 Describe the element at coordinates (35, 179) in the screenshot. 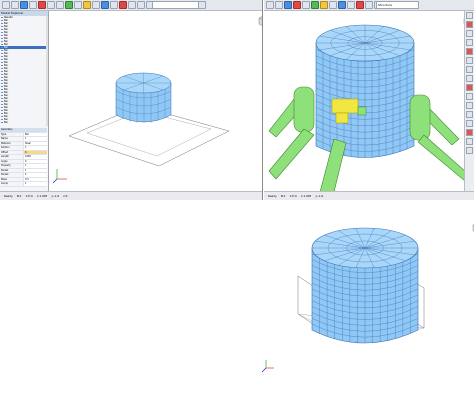

I see `property-value: 0.5` at that location.